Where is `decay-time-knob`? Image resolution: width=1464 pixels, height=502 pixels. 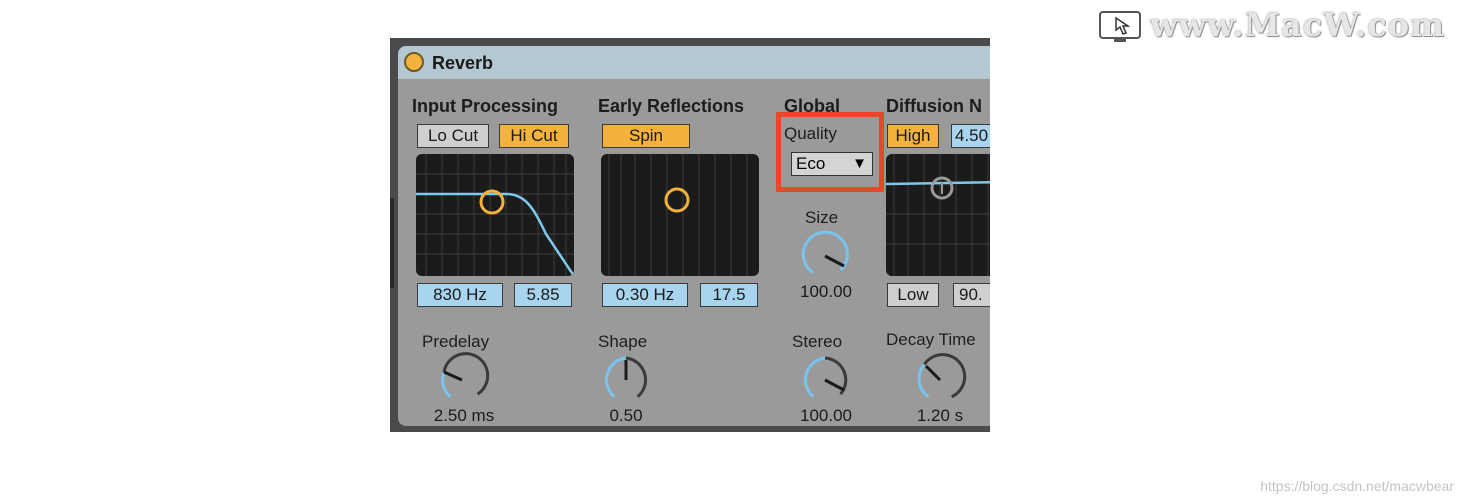 decay-time-knob is located at coordinates (940, 380).